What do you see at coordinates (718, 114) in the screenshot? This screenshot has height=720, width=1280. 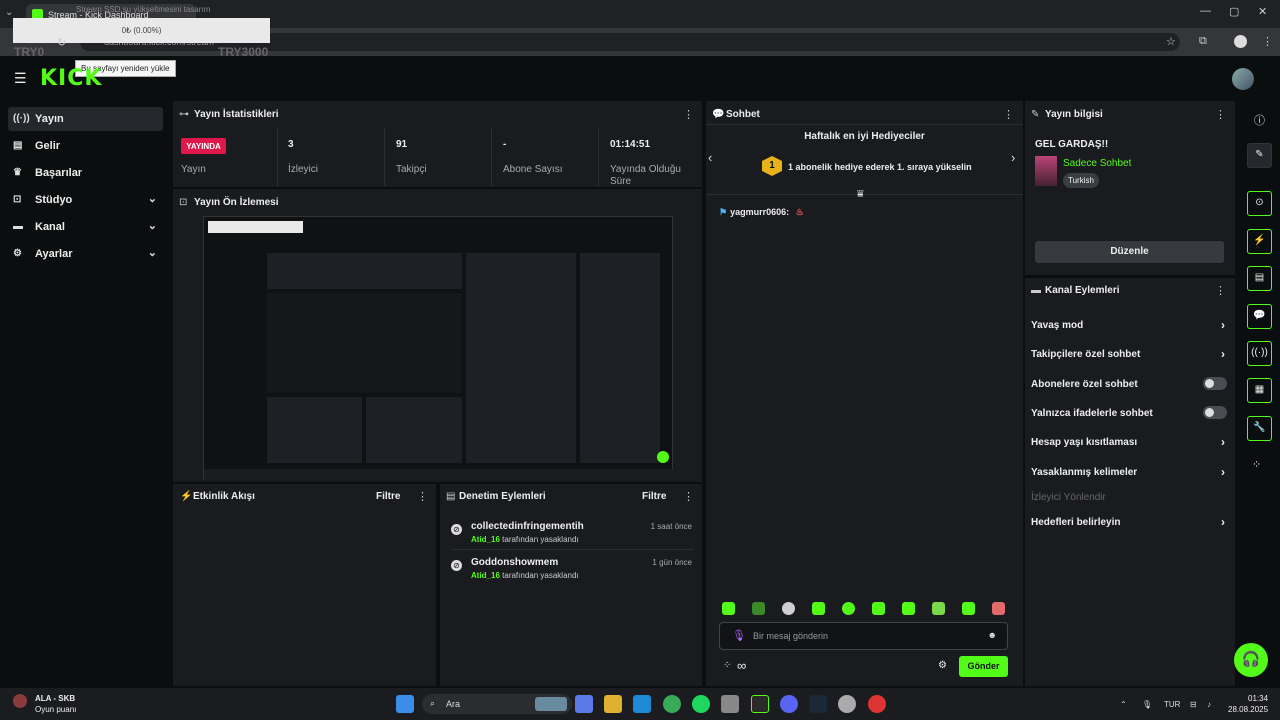 I see `chat-icon: 💬` at bounding box center [718, 114].